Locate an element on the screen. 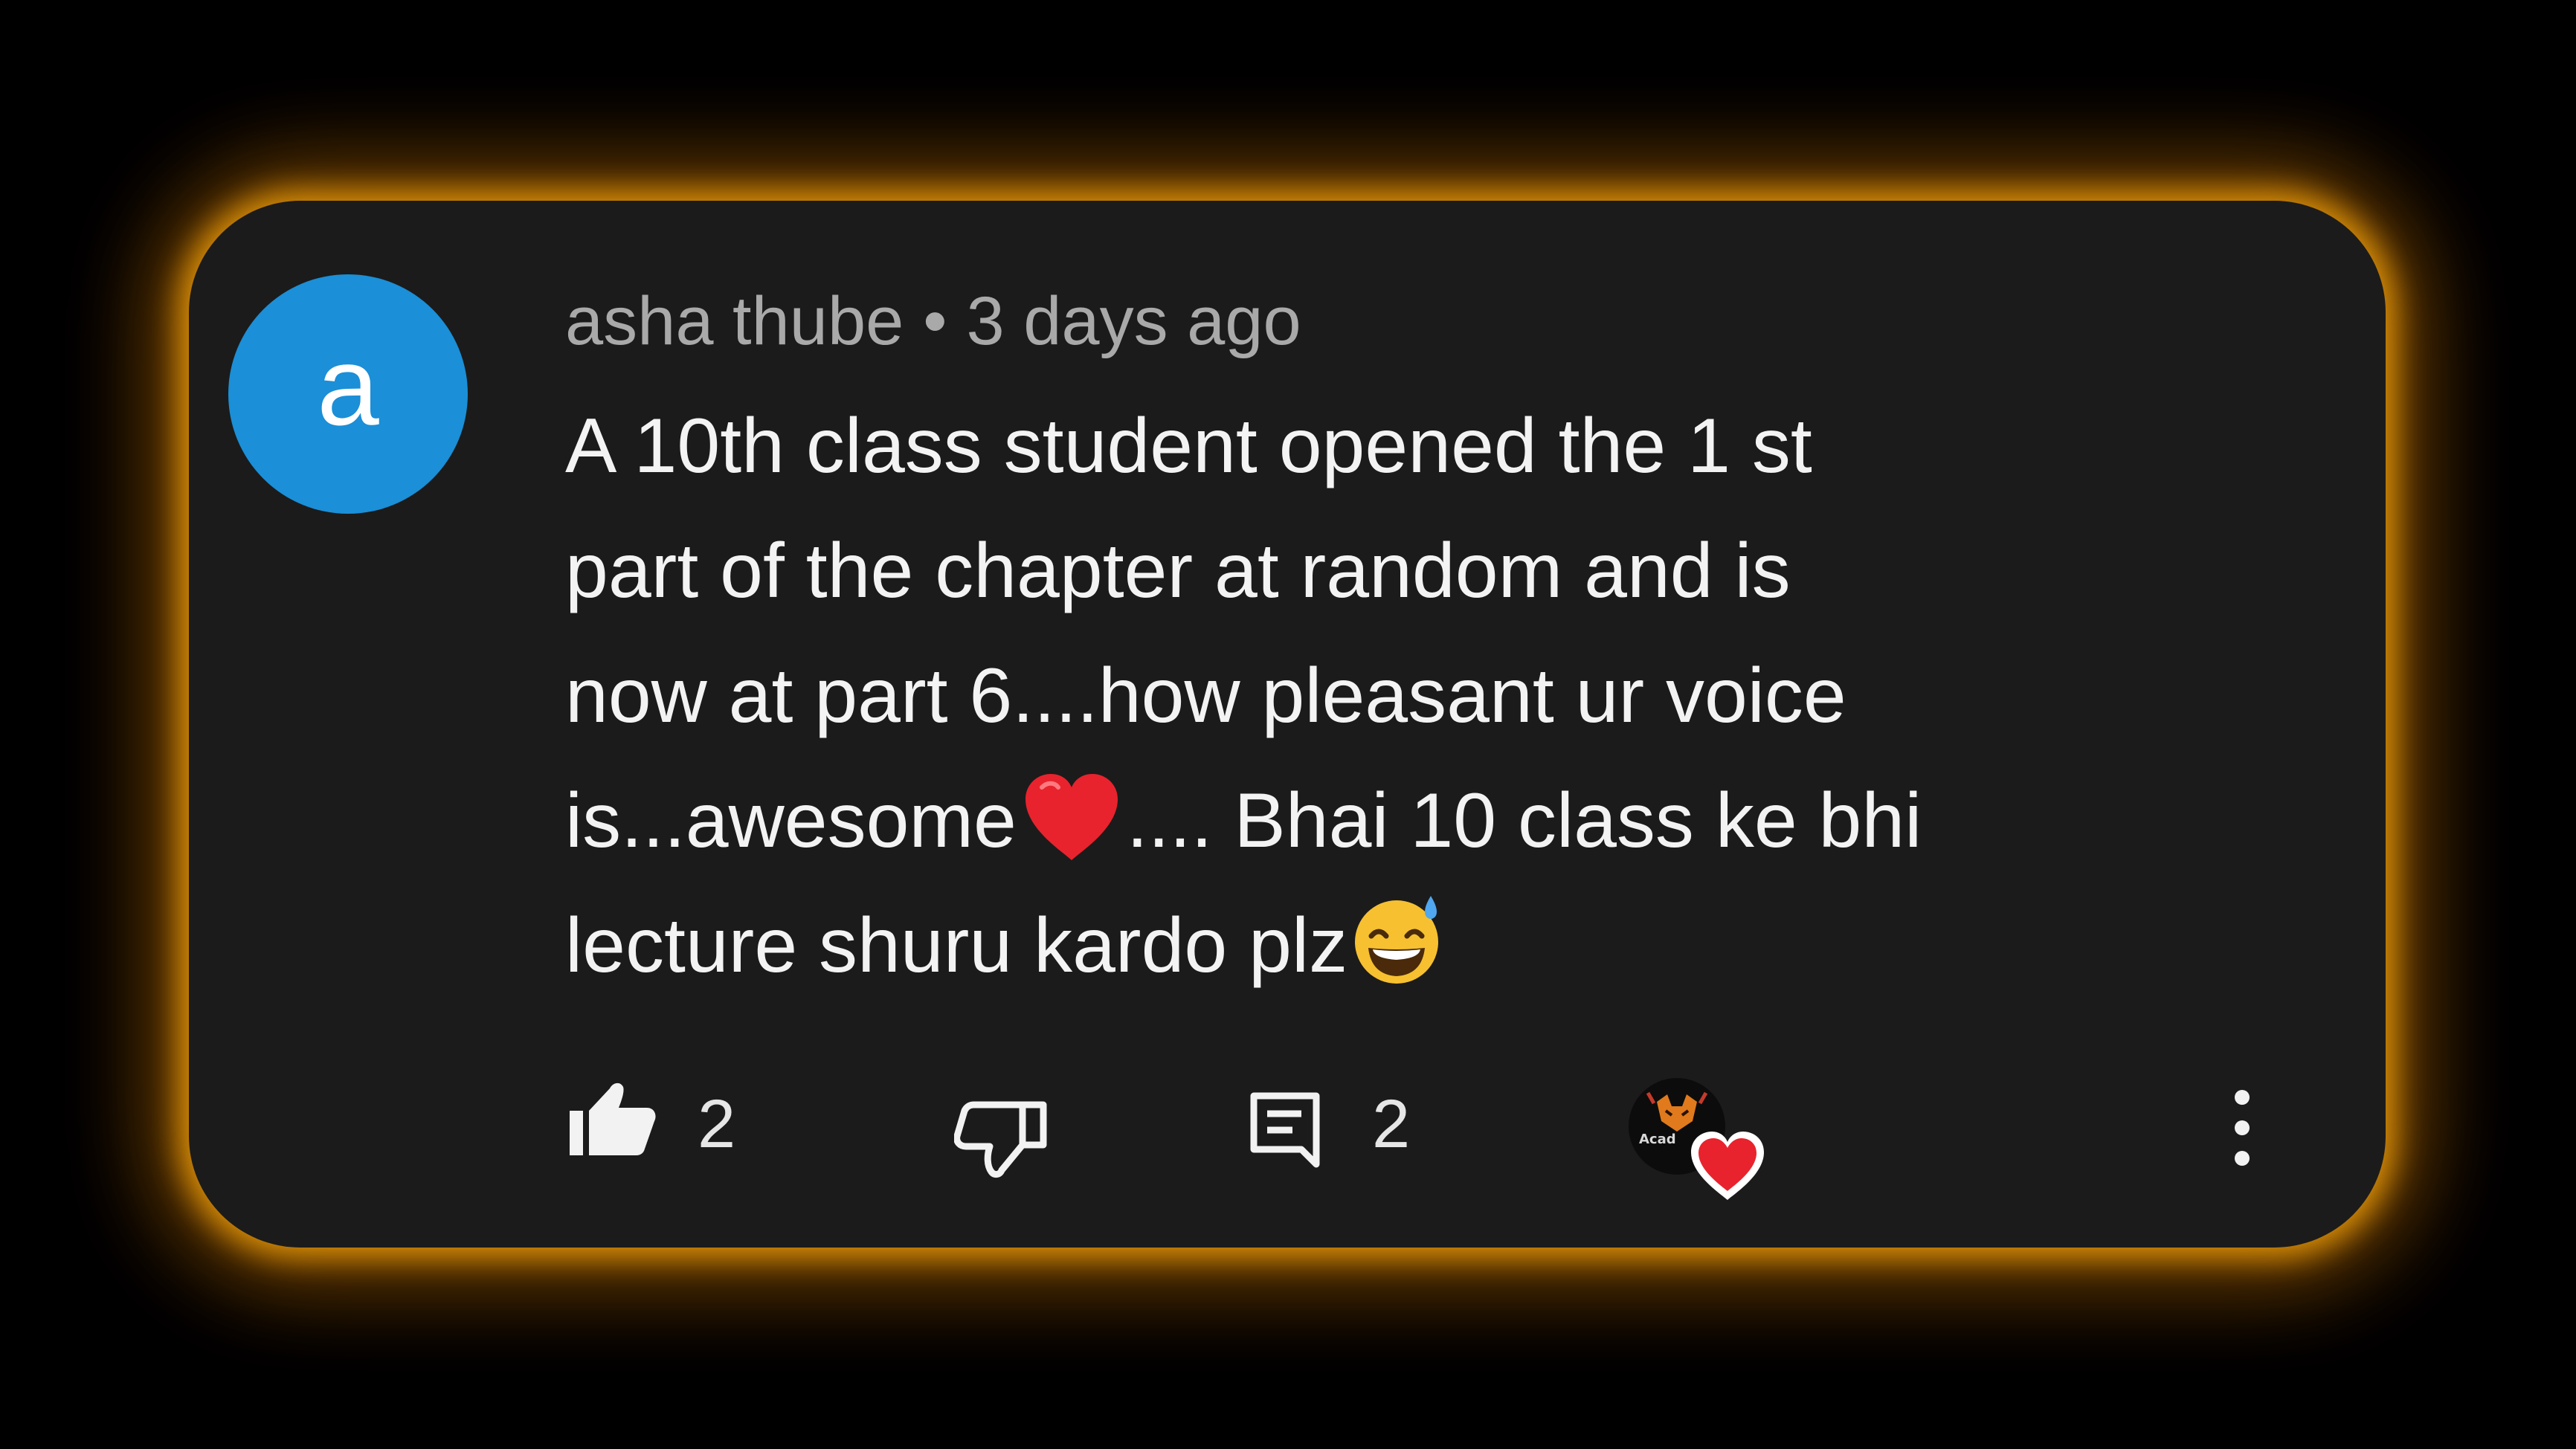  like-button is located at coordinates (613, 1119).